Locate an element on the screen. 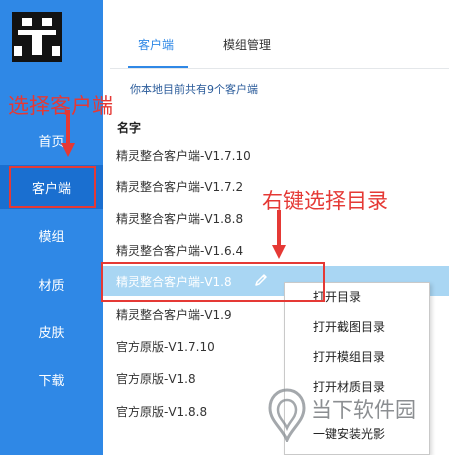 Image resolution: width=449 pixels, height=455 pixels. avatar-tooth-left is located at coordinates (18, 51).